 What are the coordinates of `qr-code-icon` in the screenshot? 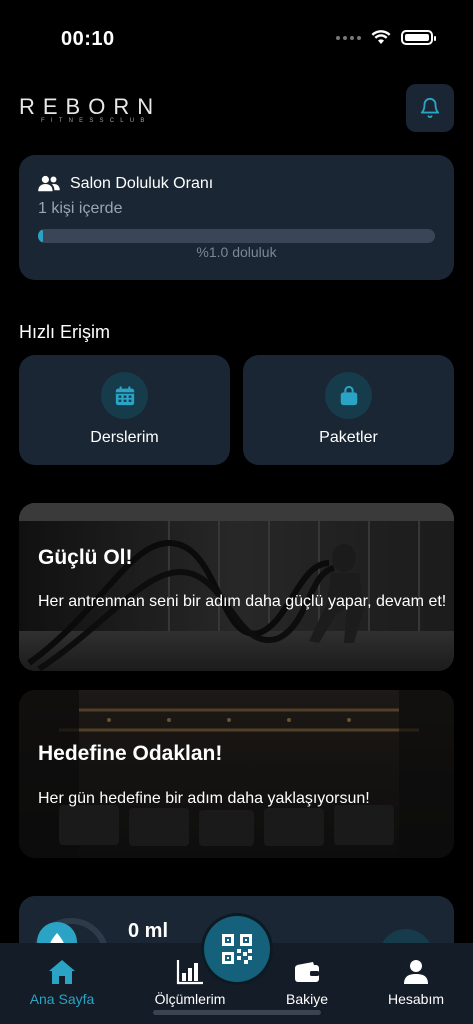 It's located at (237, 949).